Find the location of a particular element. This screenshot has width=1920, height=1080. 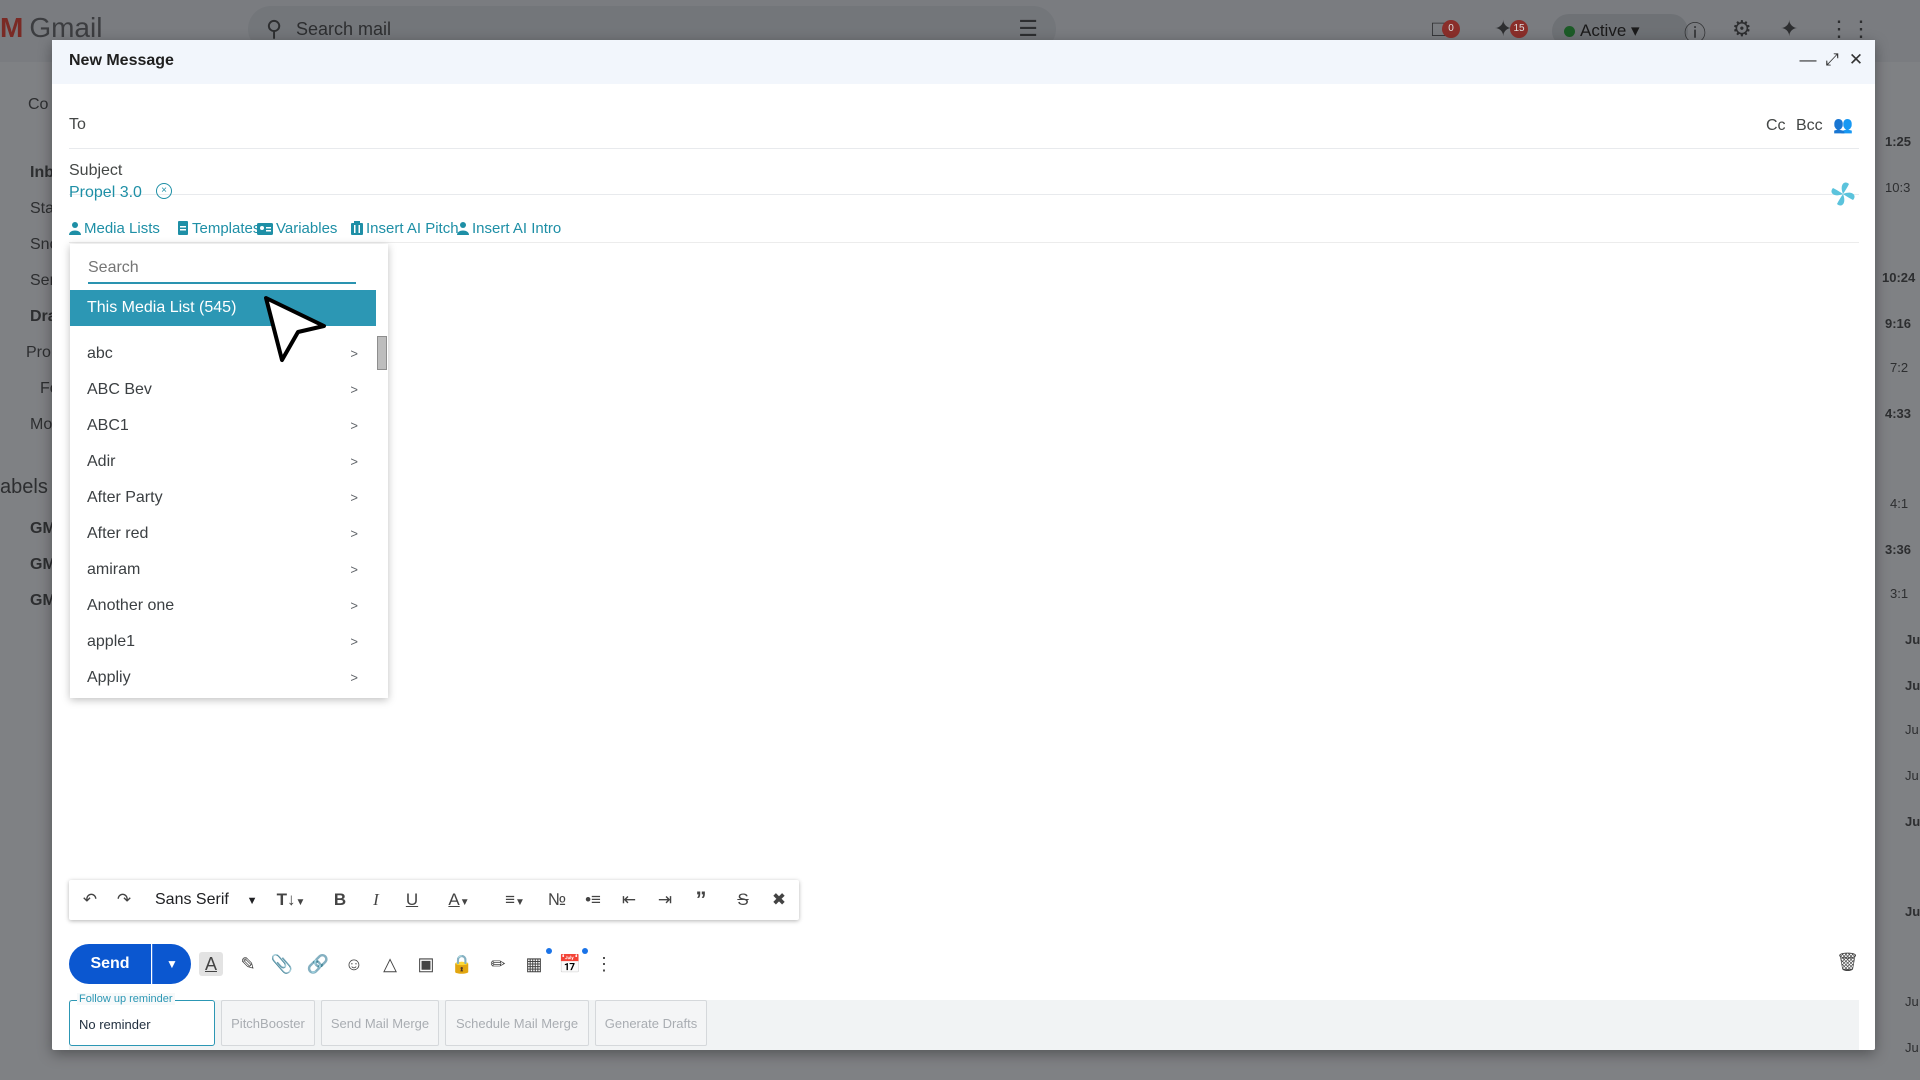

list-item-label: ABC Bev is located at coordinates (119, 389).